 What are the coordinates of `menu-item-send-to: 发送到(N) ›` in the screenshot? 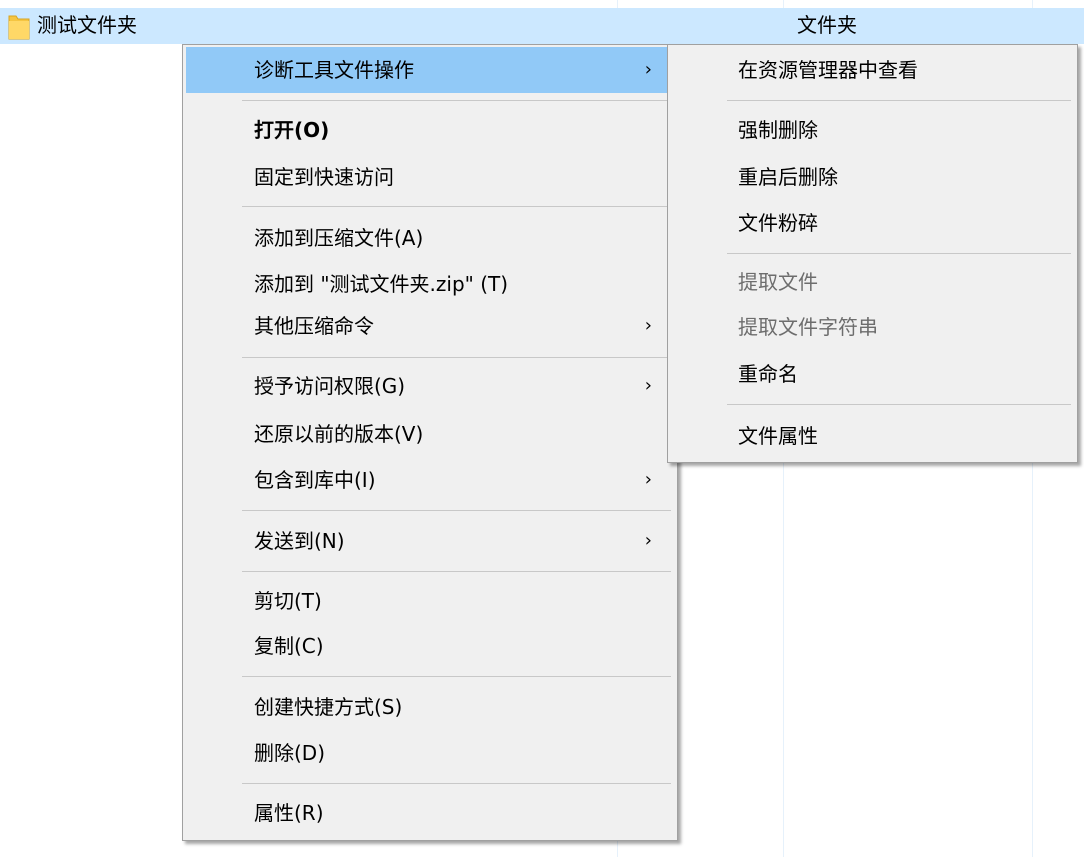 It's located at (430, 541).